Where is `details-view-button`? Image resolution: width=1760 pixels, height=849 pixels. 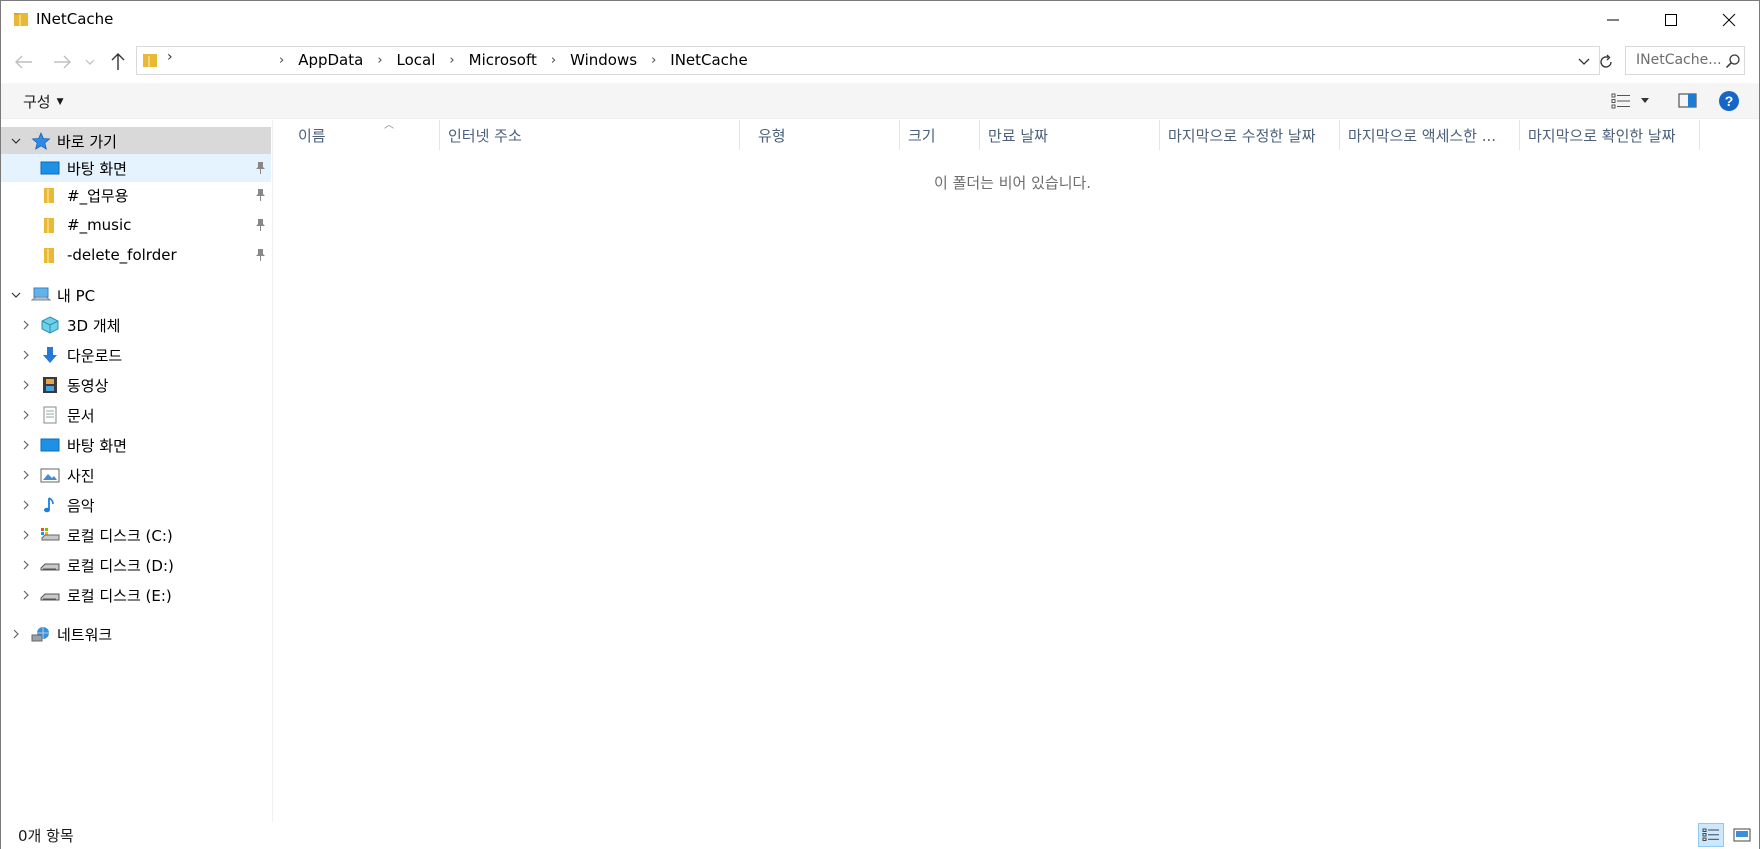
details-view-button is located at coordinates (1711, 835).